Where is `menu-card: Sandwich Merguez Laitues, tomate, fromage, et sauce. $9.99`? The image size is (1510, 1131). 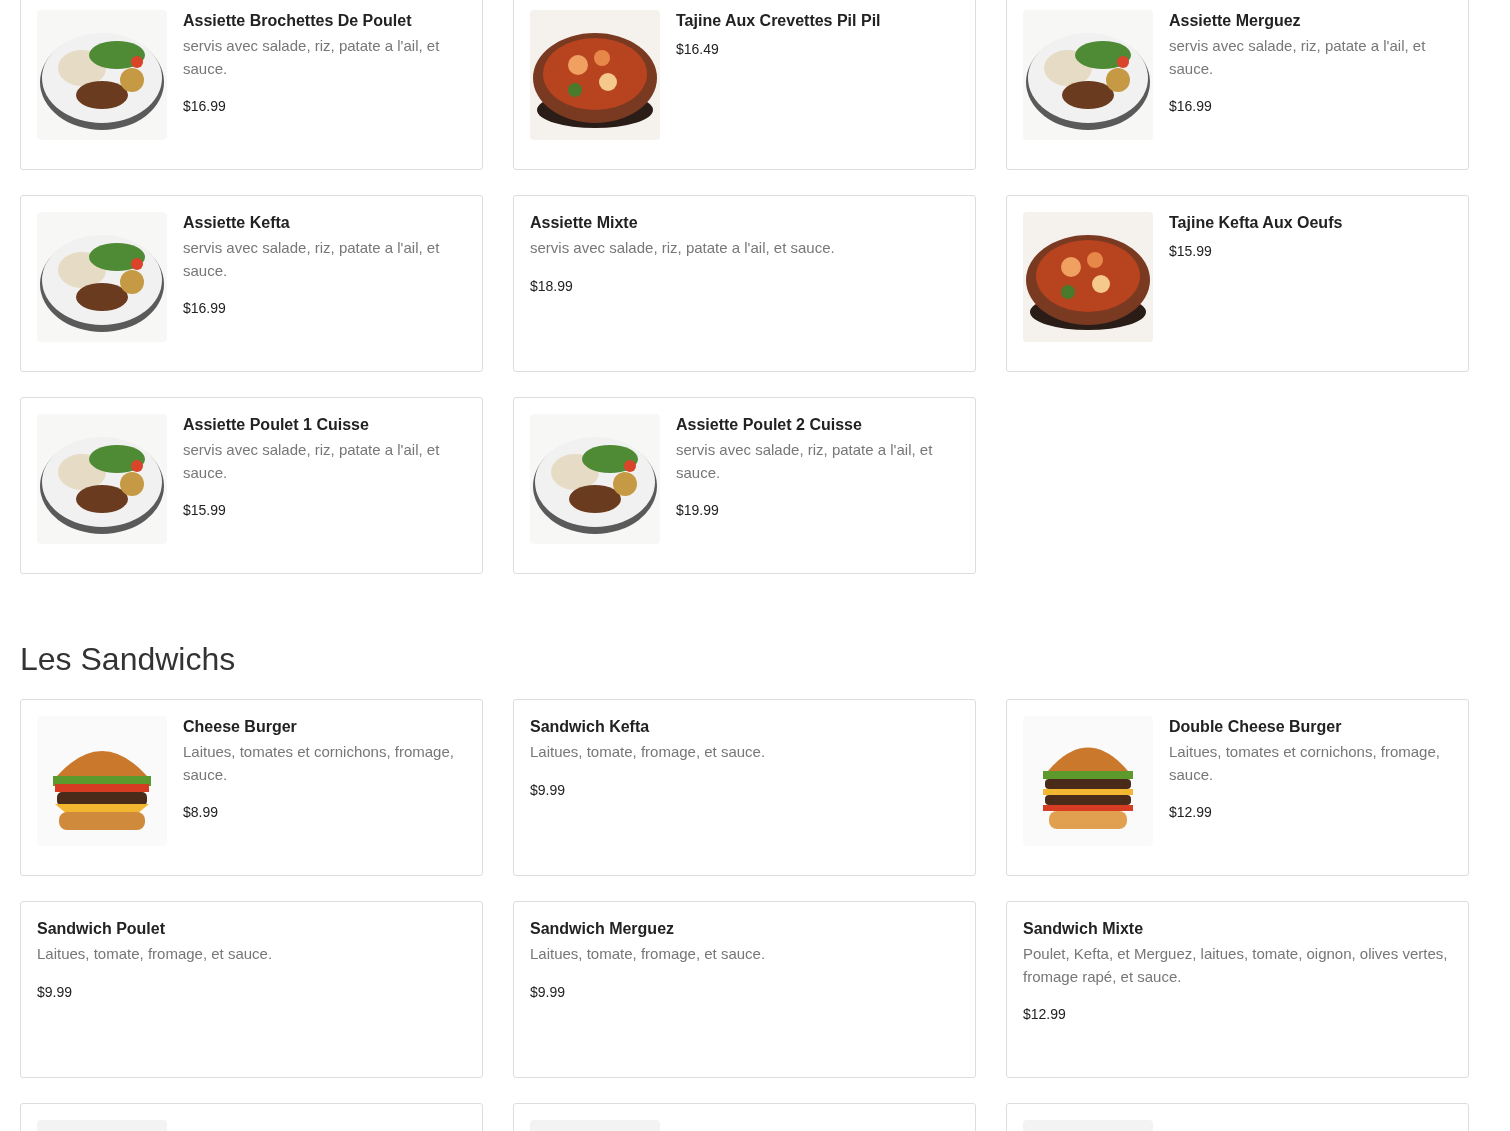 menu-card: Sandwich Merguez Laitues, tomate, fromage, et sauce. $9.99 is located at coordinates (744, 989).